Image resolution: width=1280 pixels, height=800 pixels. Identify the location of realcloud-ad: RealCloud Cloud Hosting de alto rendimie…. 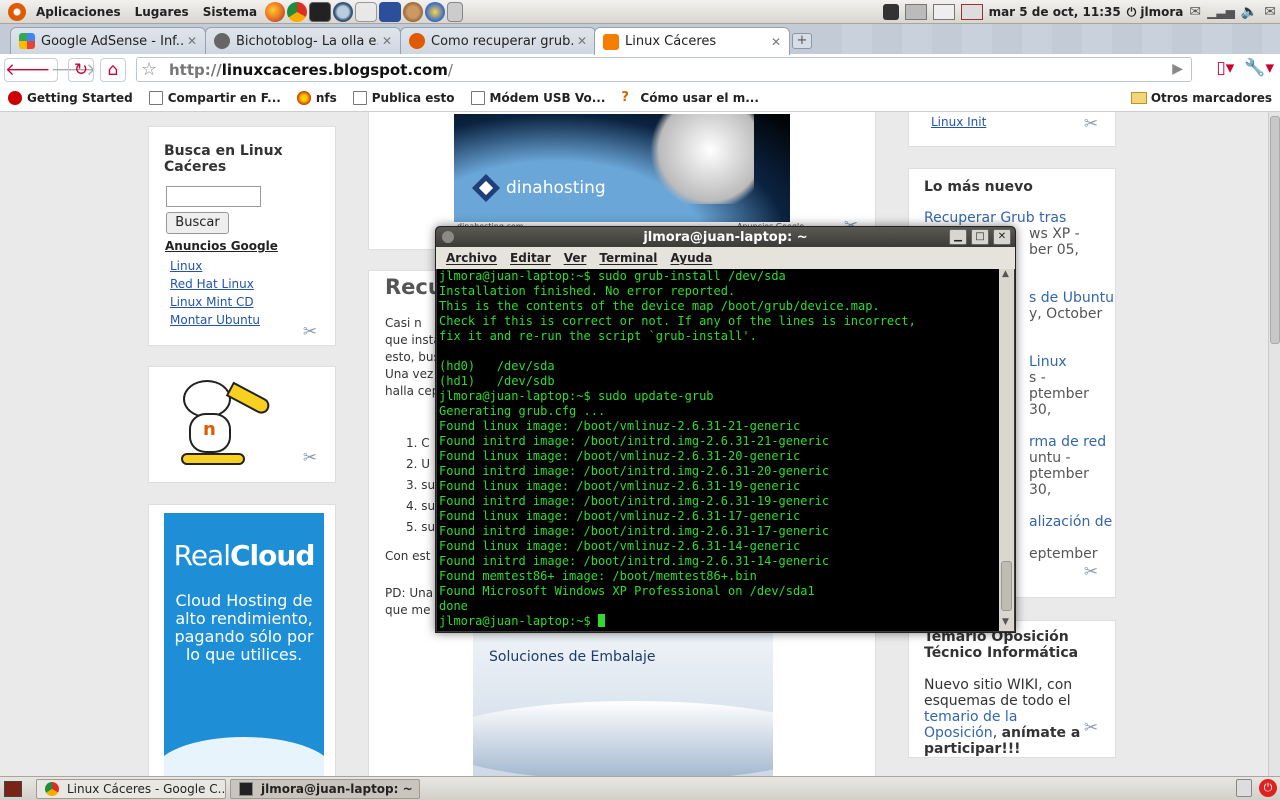
(244, 644).